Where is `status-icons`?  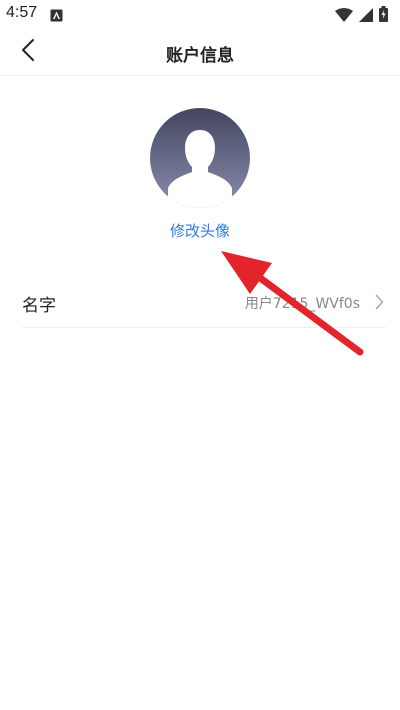
status-icons is located at coordinates (361, 16).